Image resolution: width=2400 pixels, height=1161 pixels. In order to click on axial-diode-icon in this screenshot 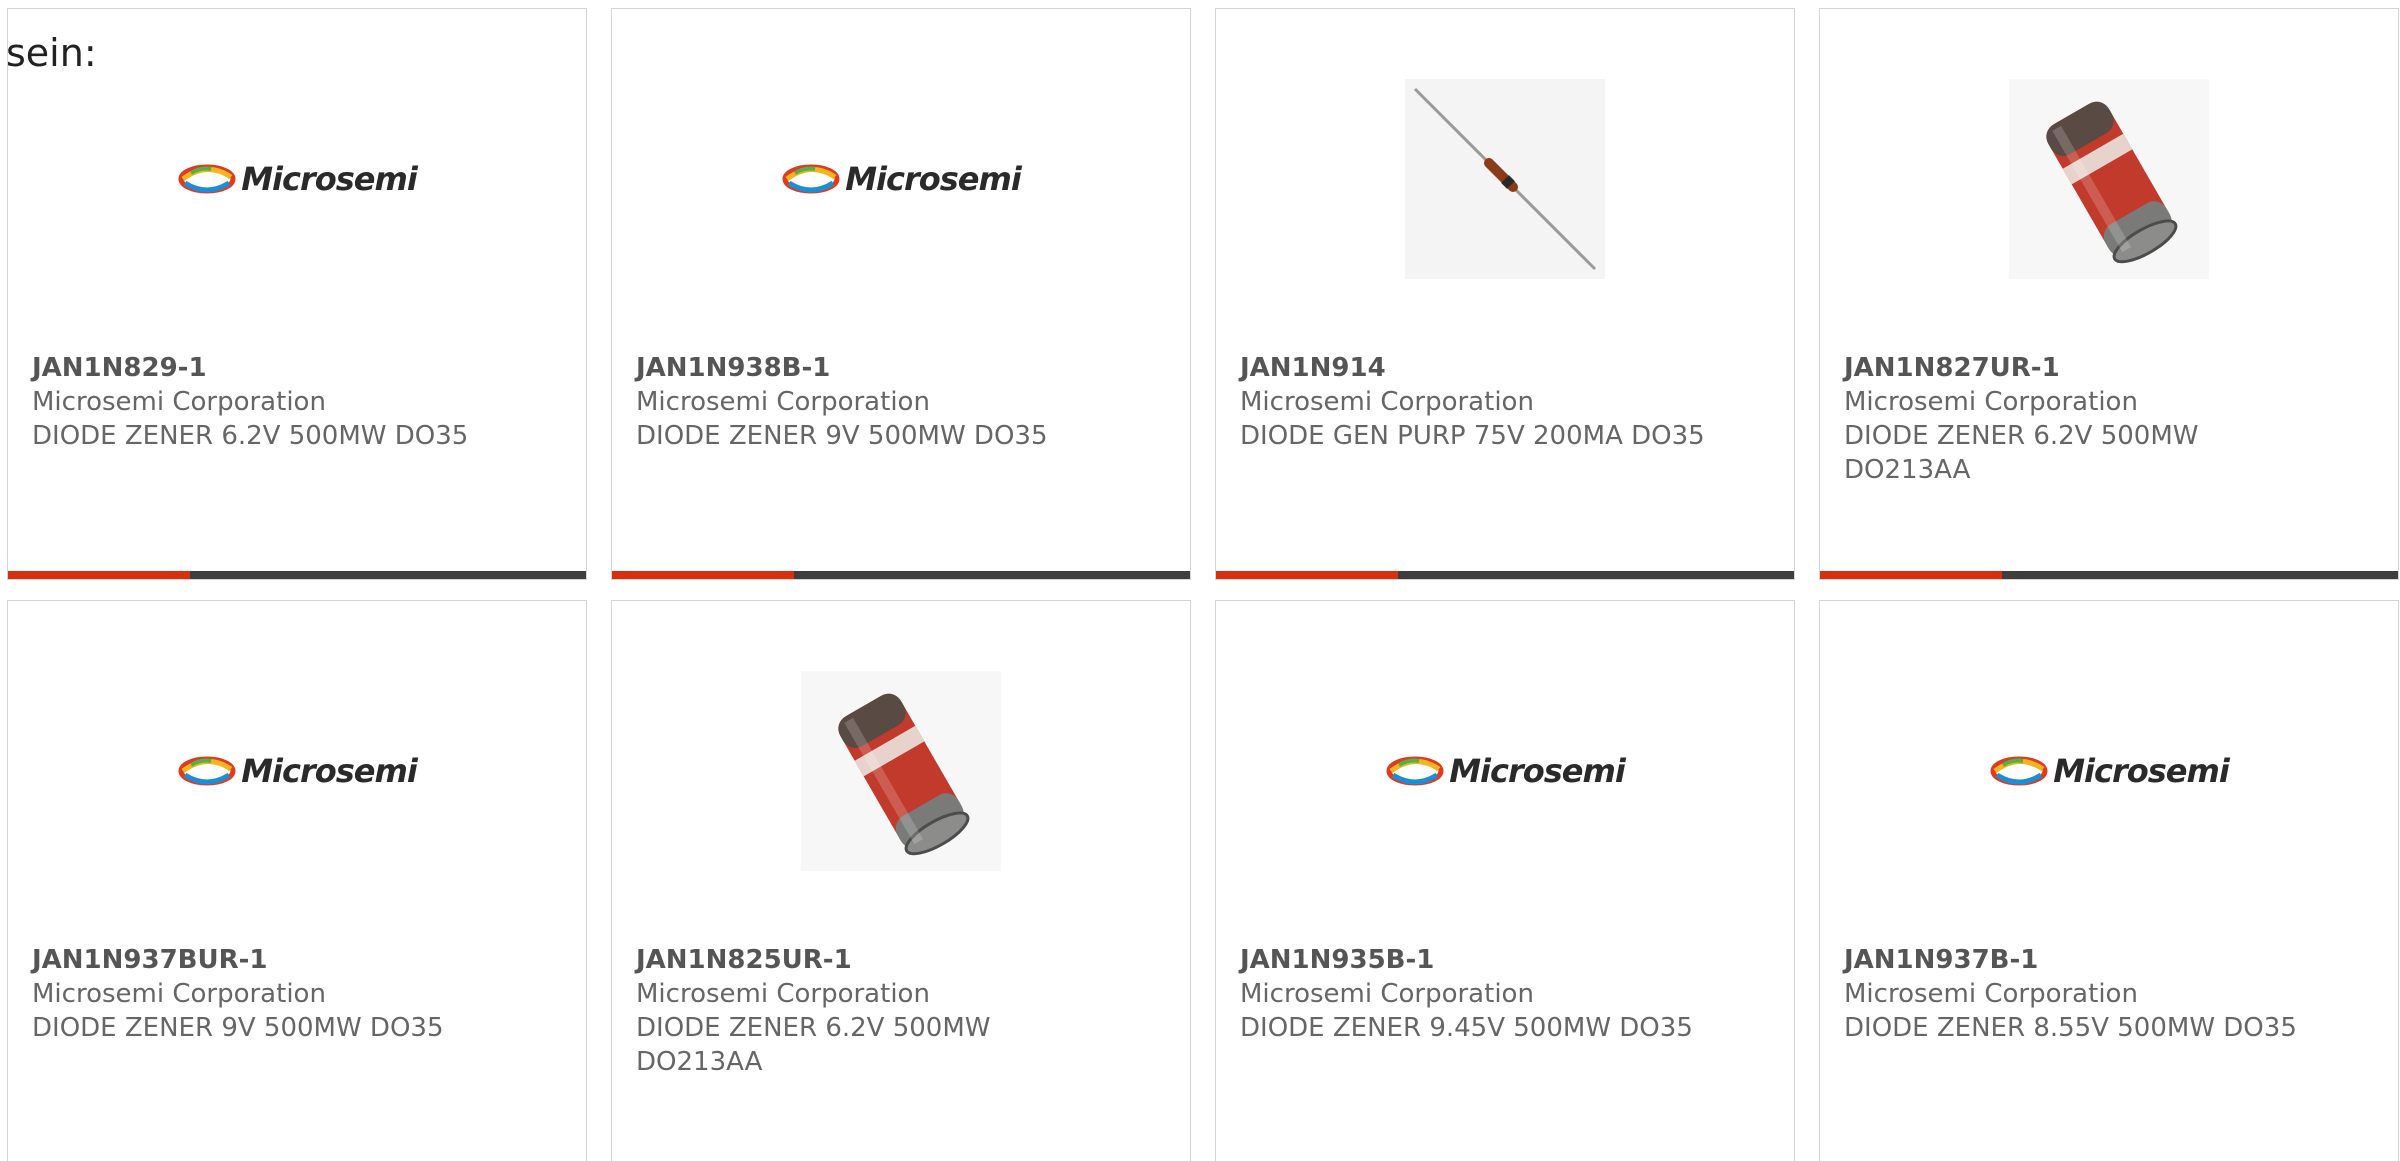, I will do `click(1505, 179)`.